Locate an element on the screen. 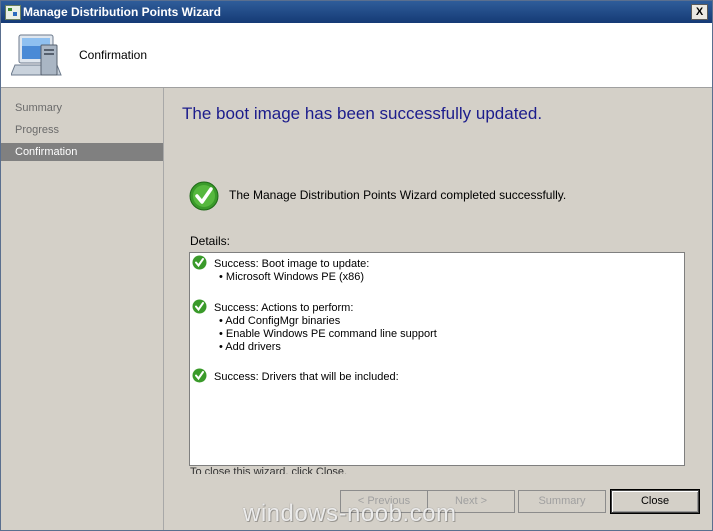 This screenshot has height=531, width=713. computer-icon is located at coordinates (36, 55).